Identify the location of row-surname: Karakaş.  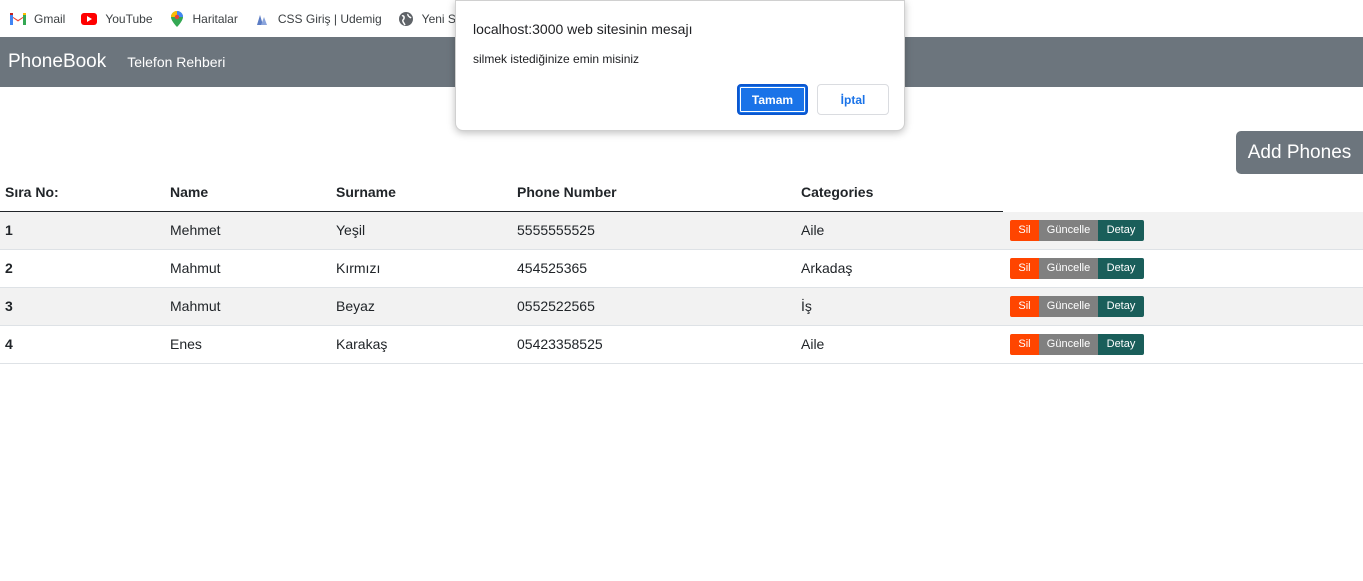
(421, 344).